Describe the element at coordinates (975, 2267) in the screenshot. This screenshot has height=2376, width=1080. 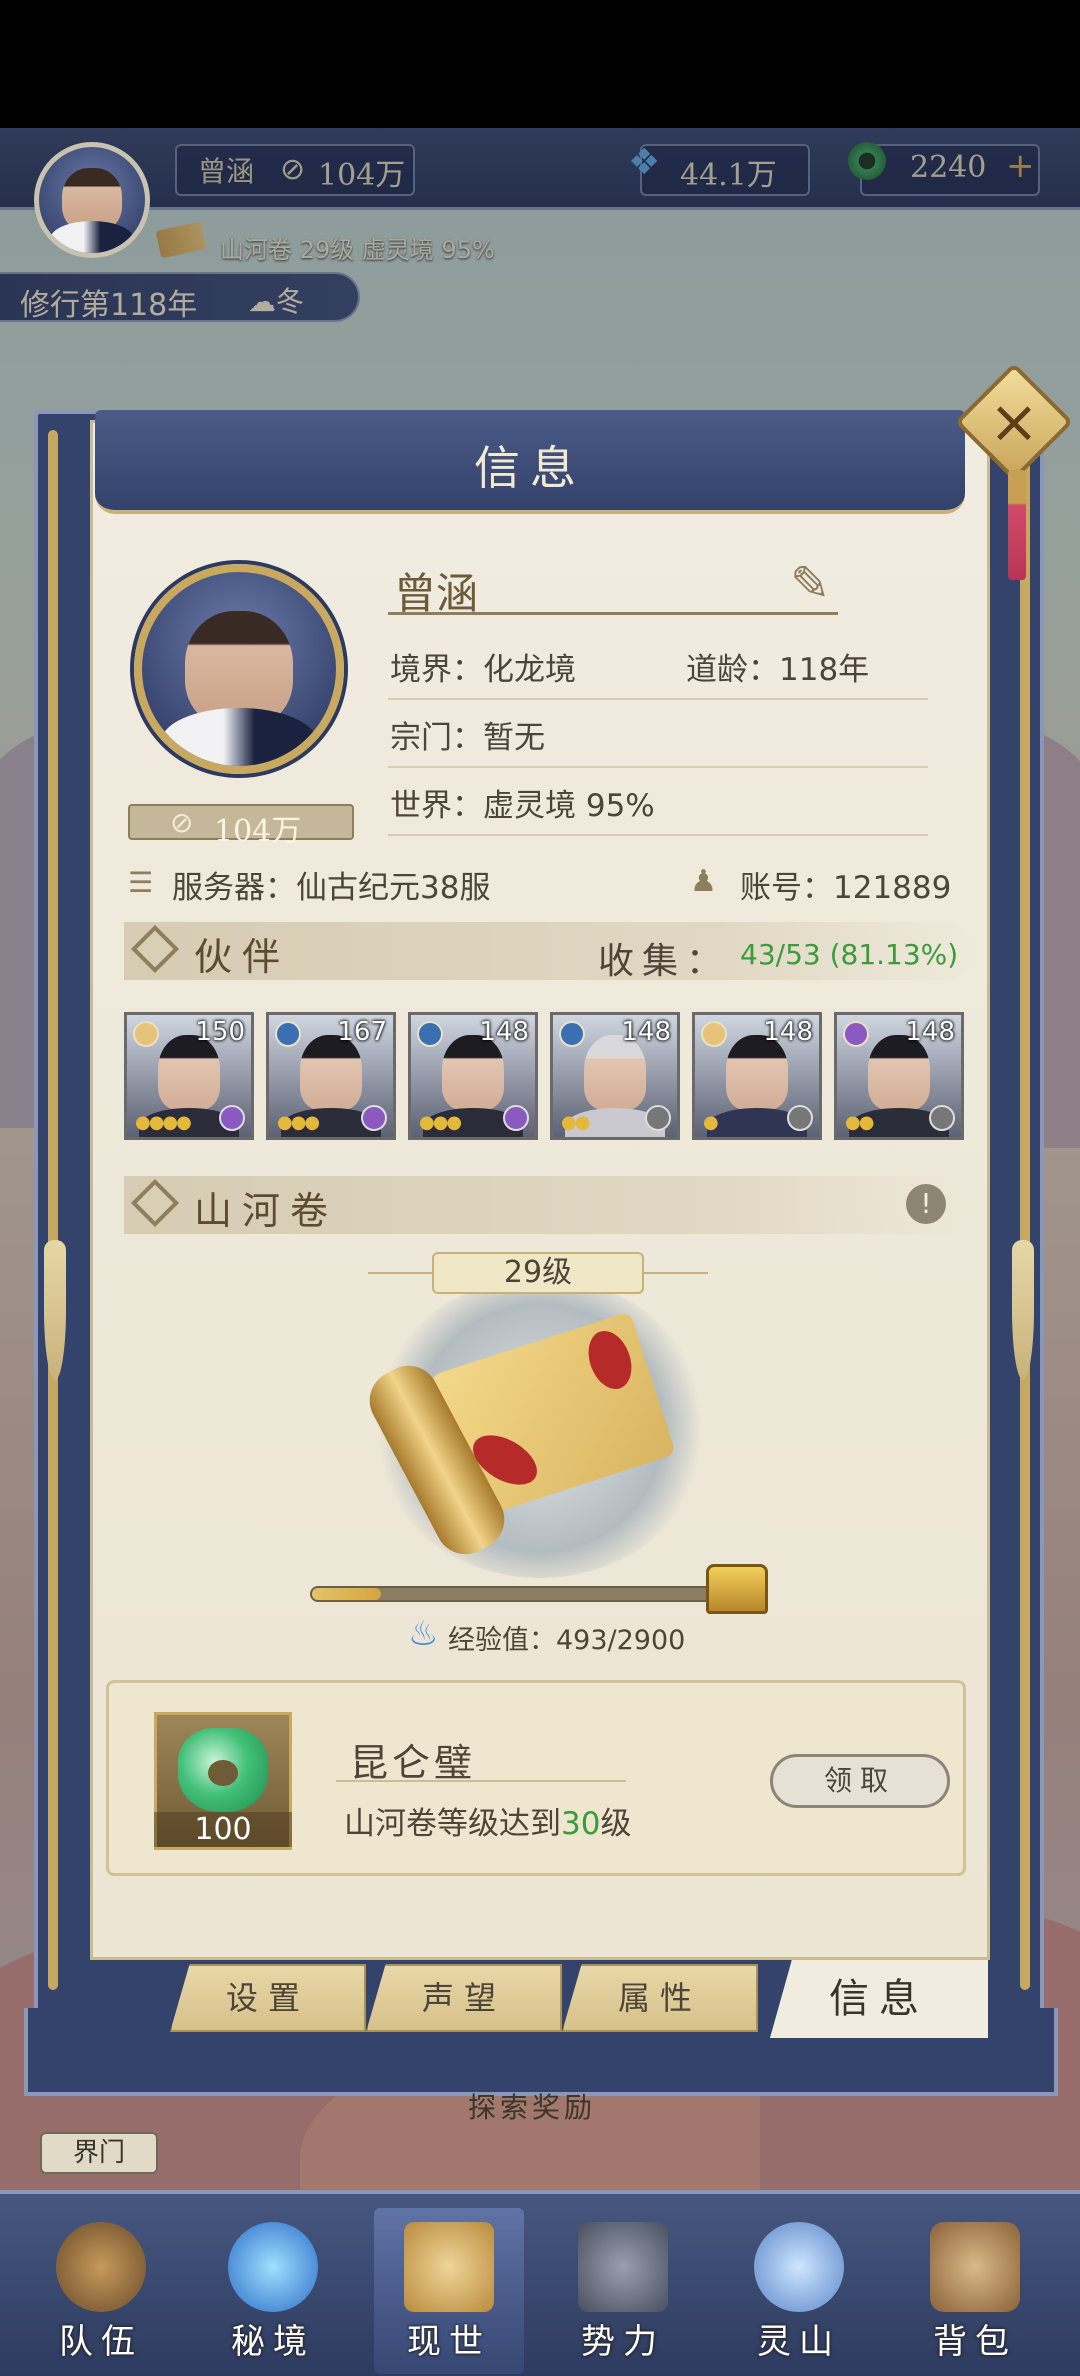
I see `backpack-icon` at that location.